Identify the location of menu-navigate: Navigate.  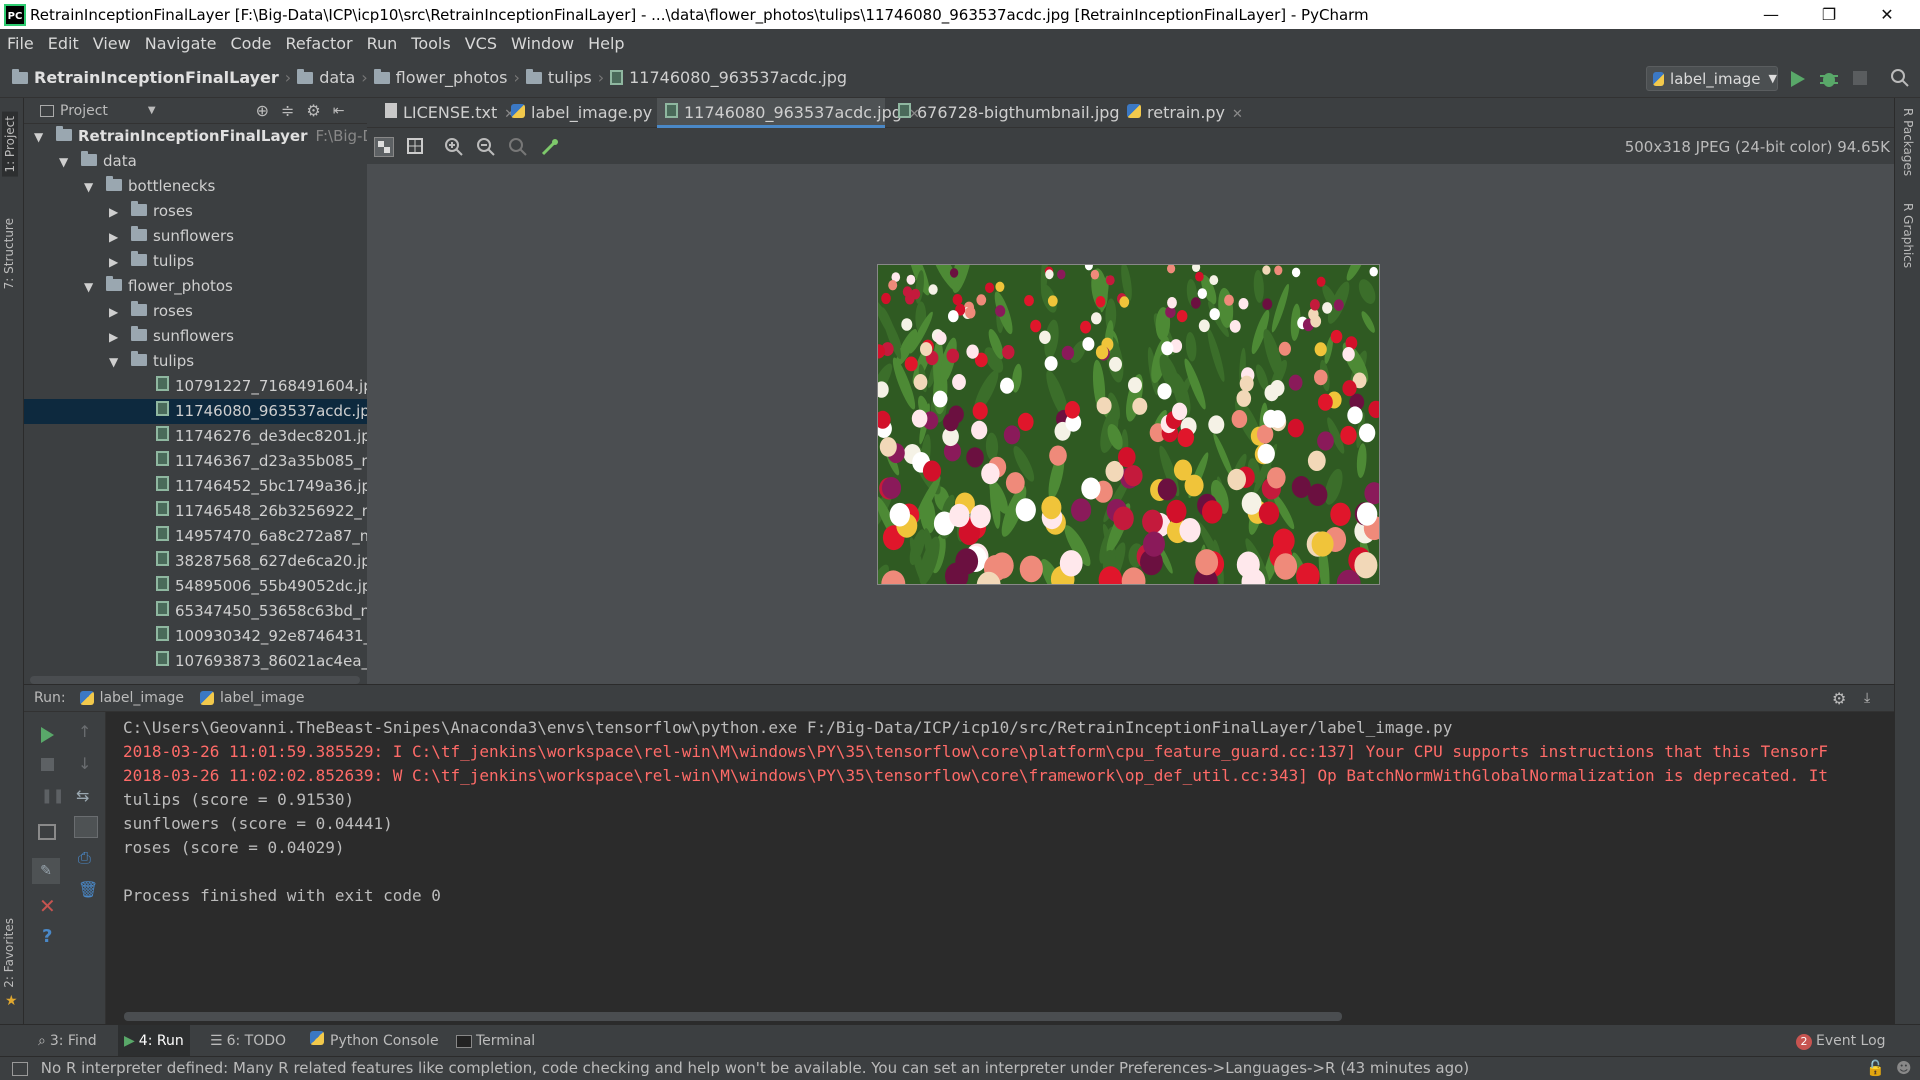
(181, 43).